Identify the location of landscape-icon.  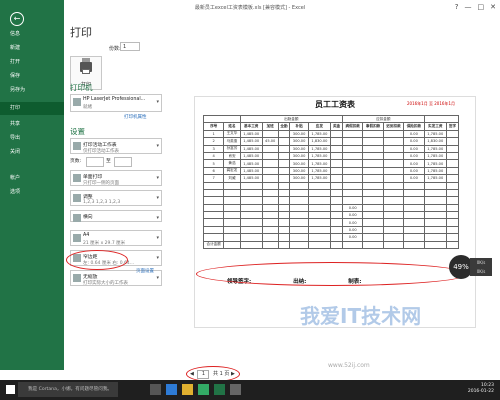
(77, 218).